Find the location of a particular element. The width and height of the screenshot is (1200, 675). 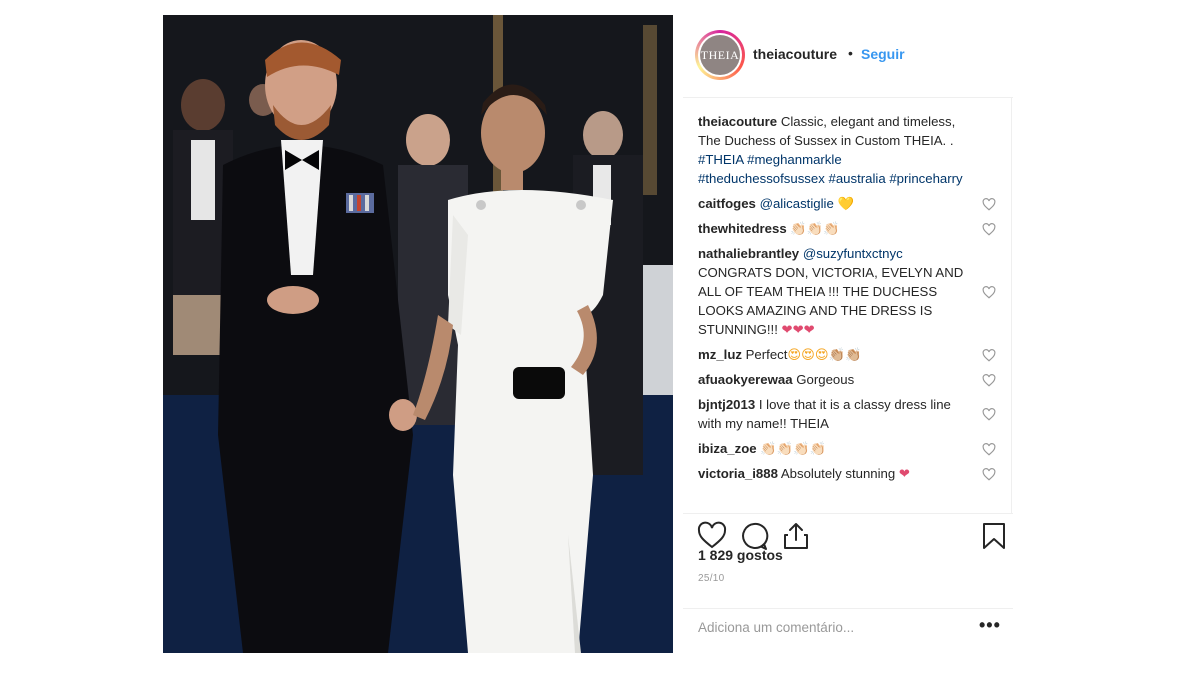

comment-emoji: 👏🏻👏🏻👏🏻👏🏻 is located at coordinates (793, 448).